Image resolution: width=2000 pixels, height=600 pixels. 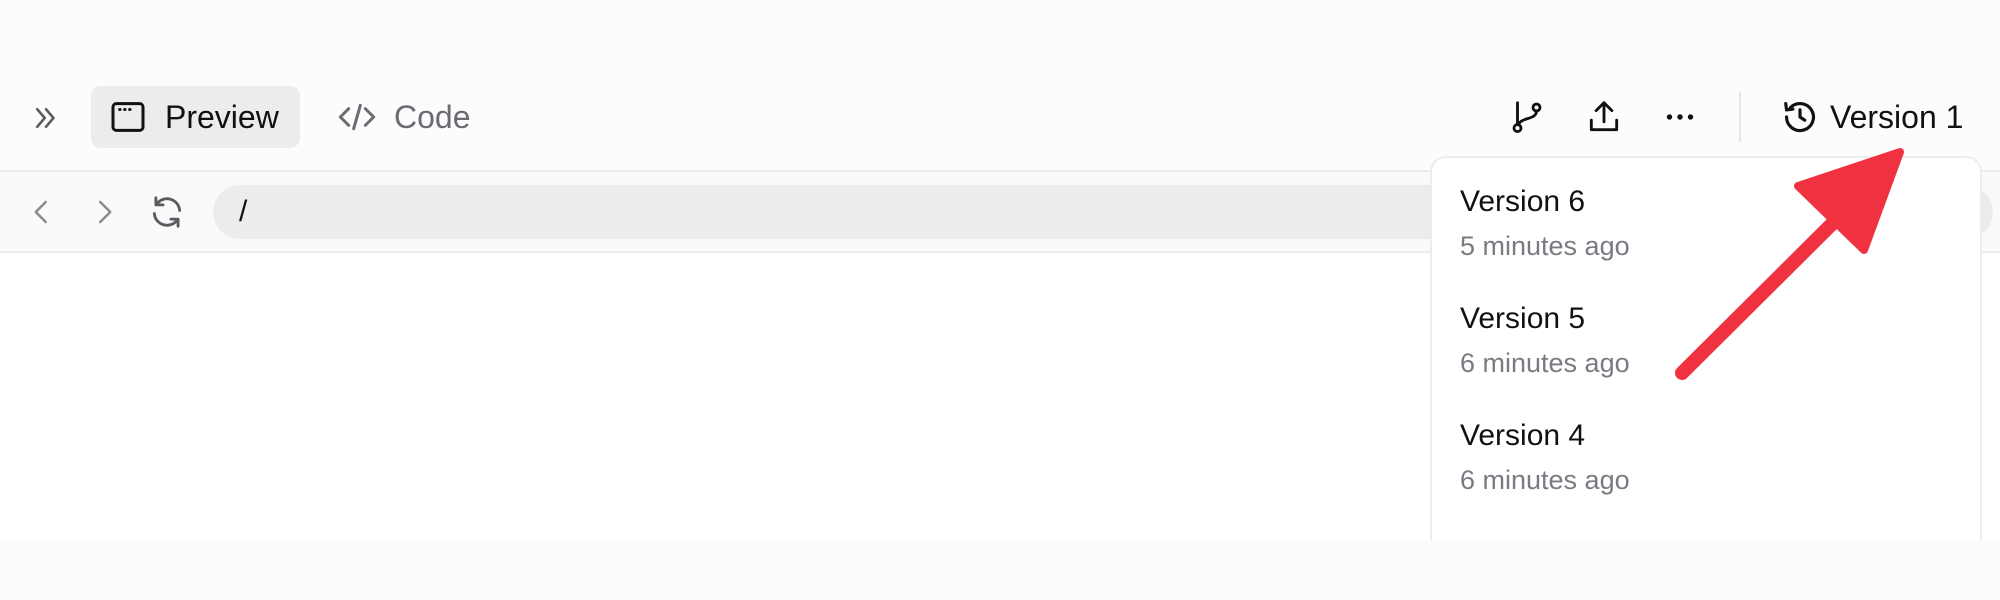 I want to click on url-text: /, so click(x=243, y=211).